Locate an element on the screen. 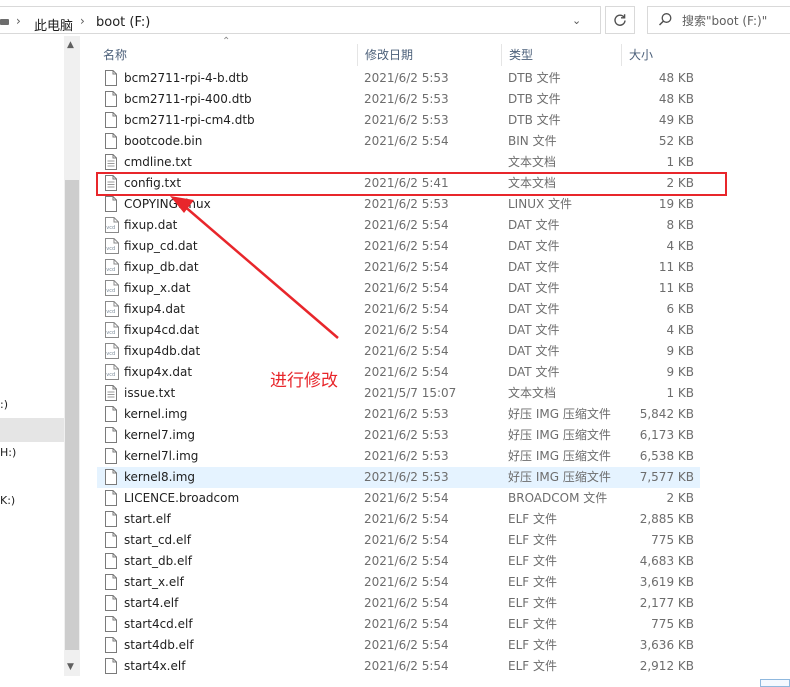  annotation-arrow is located at coordinates (254, 267).